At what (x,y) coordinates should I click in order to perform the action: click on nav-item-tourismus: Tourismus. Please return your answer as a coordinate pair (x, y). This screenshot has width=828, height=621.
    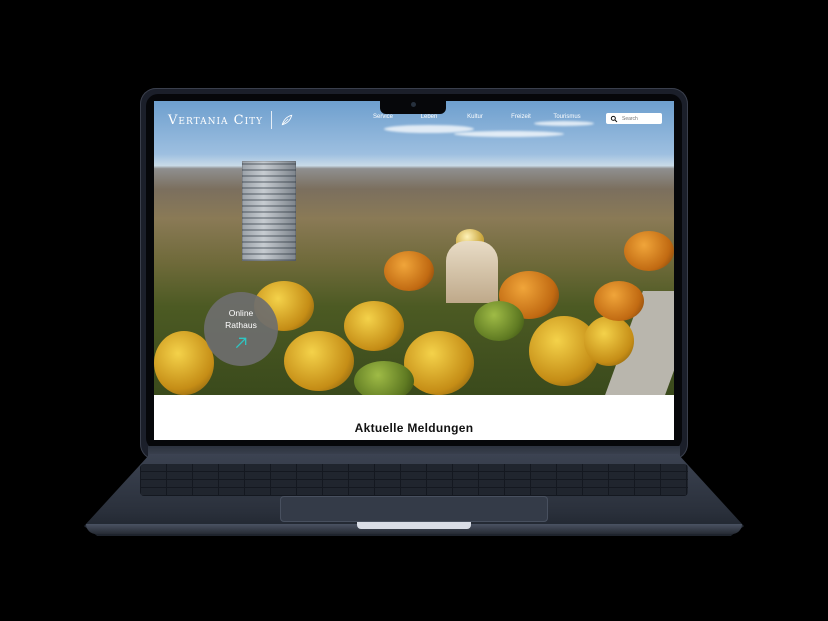
    Looking at the image, I should click on (567, 117).